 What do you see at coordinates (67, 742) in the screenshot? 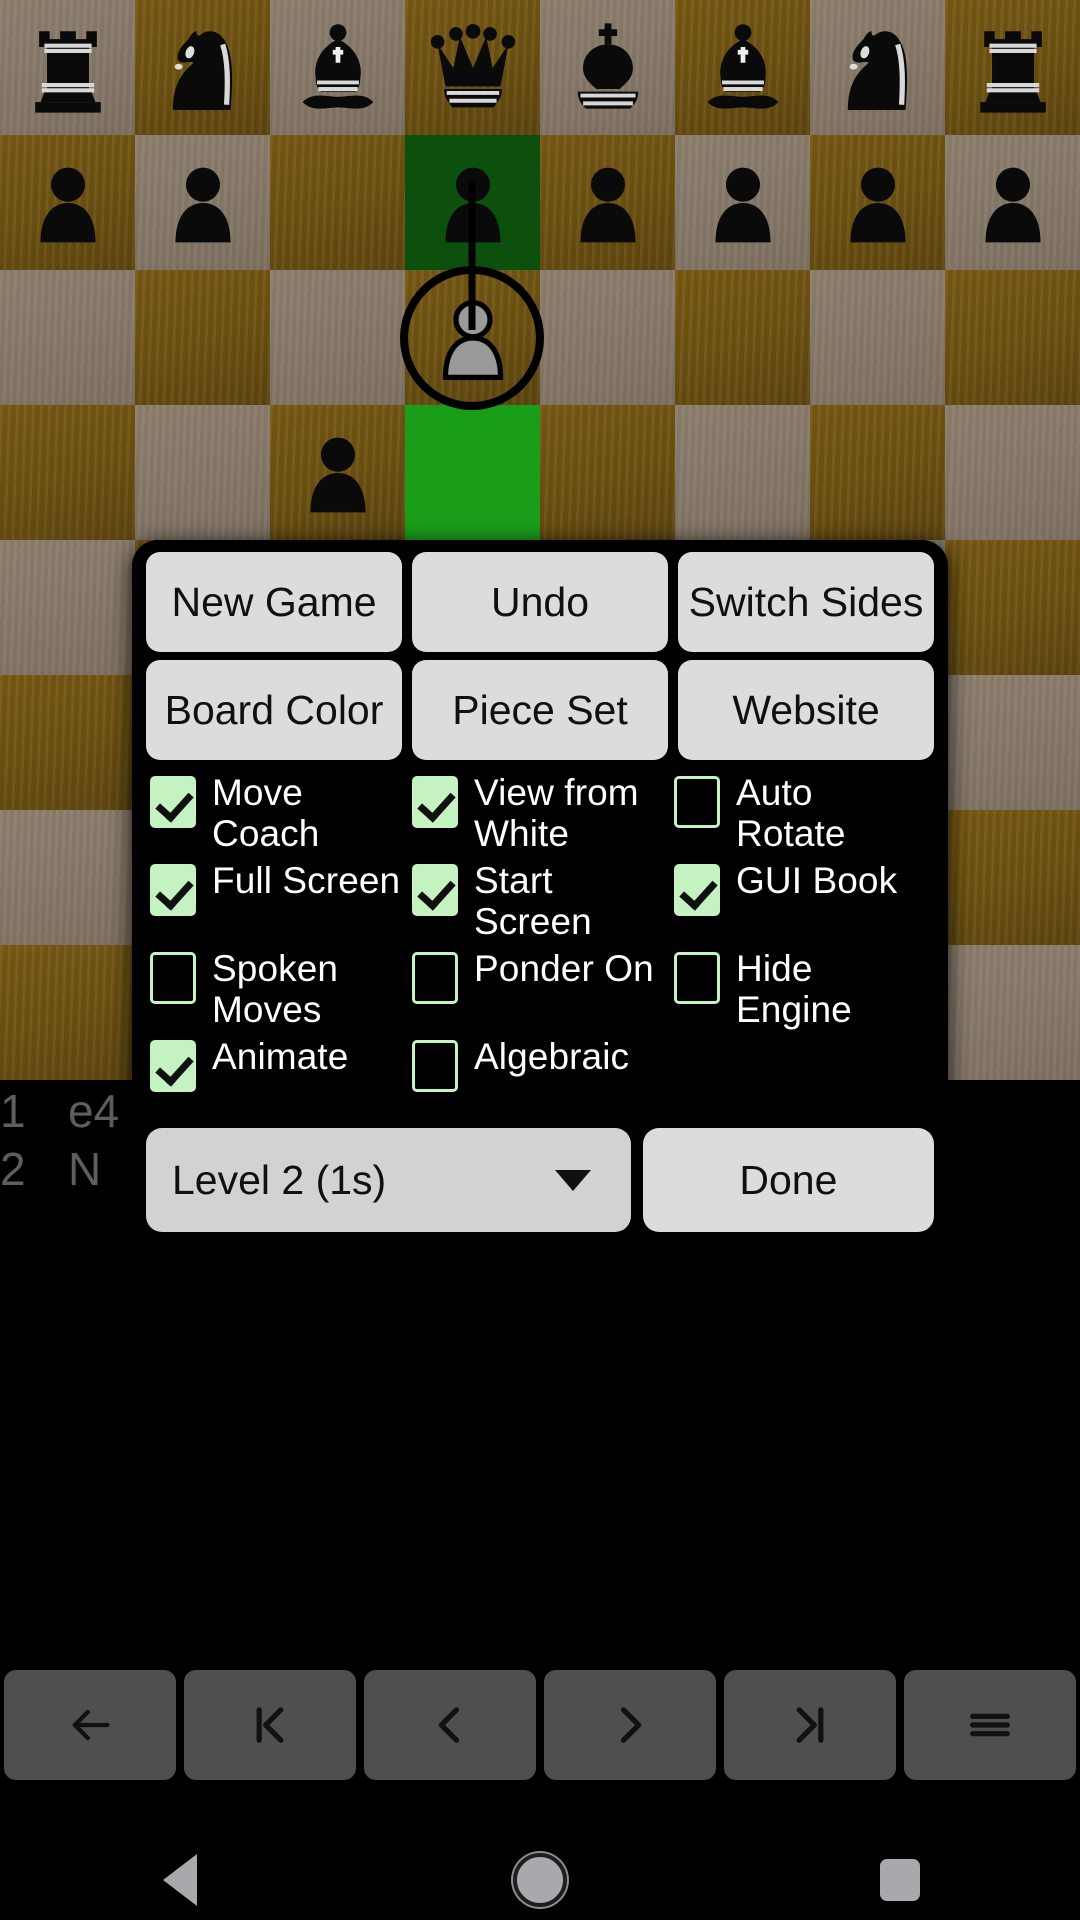
I see `board-square-a3` at bounding box center [67, 742].